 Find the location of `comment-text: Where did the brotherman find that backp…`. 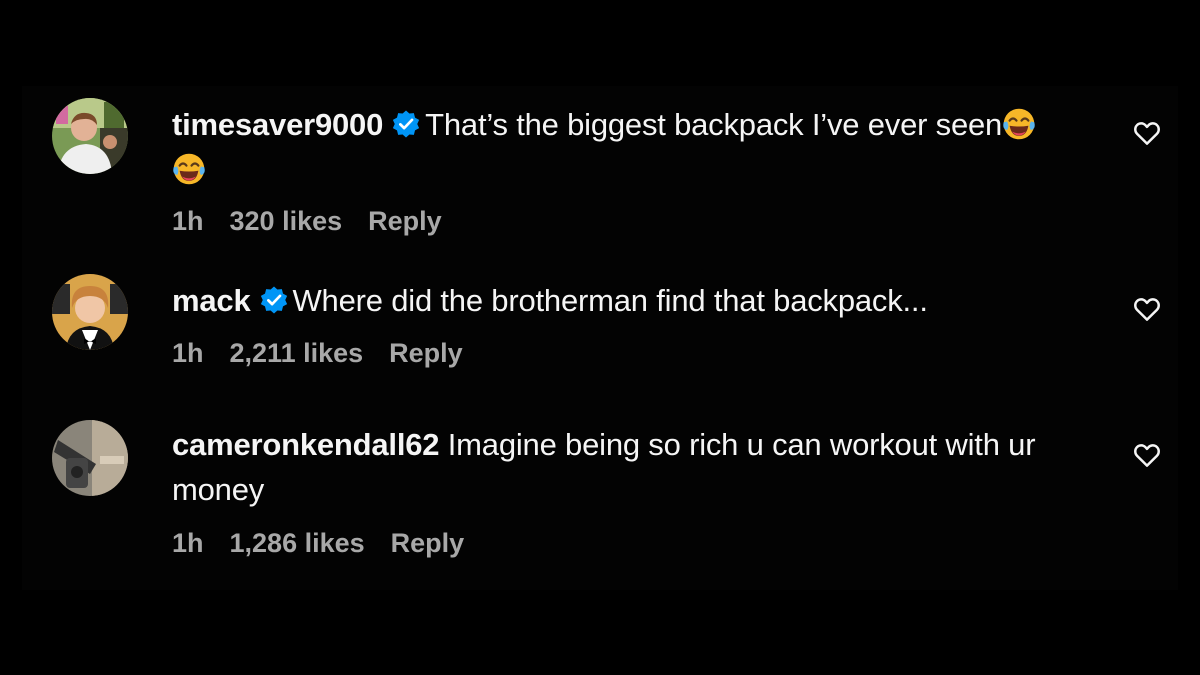

comment-text: Where did the brotherman find that backp… is located at coordinates (610, 300).